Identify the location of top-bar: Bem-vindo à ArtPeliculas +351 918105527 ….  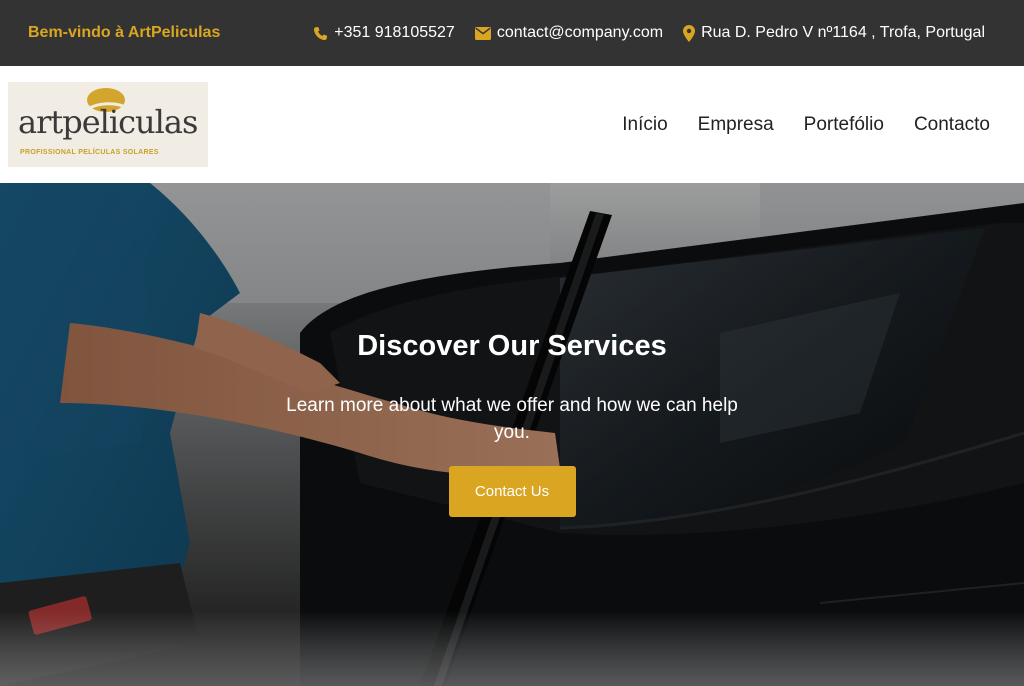
(512, 33).